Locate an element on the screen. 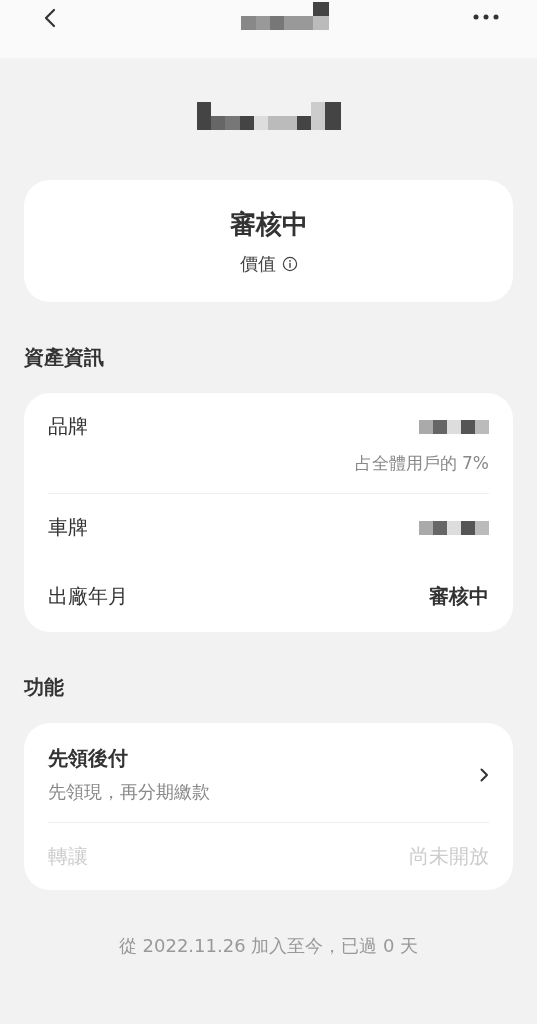 The width and height of the screenshot is (537, 1024). more-icon is located at coordinates (486, 17).